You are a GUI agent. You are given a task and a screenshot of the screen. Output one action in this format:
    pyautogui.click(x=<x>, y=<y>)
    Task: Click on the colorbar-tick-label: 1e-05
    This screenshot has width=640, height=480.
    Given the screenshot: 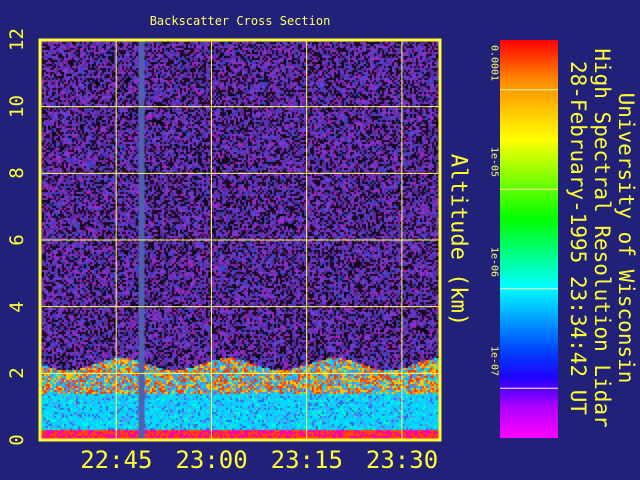 What is the action you would take?
    pyautogui.click(x=494, y=162)
    